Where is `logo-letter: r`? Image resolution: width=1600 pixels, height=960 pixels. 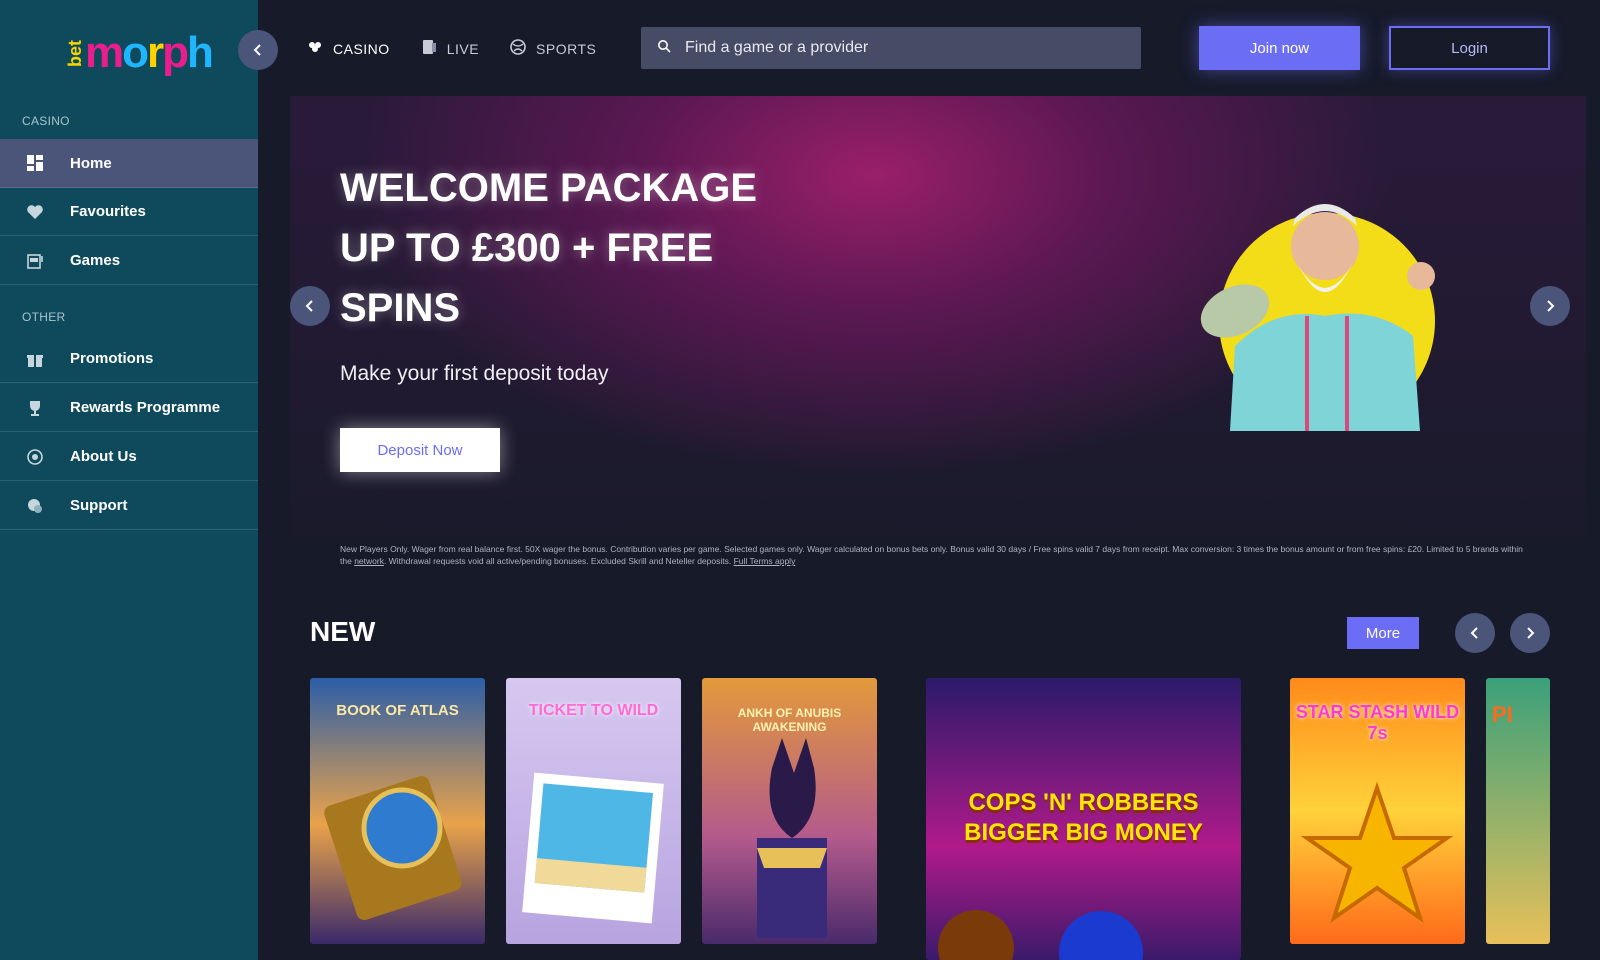
logo-letter: r is located at coordinates (155, 52).